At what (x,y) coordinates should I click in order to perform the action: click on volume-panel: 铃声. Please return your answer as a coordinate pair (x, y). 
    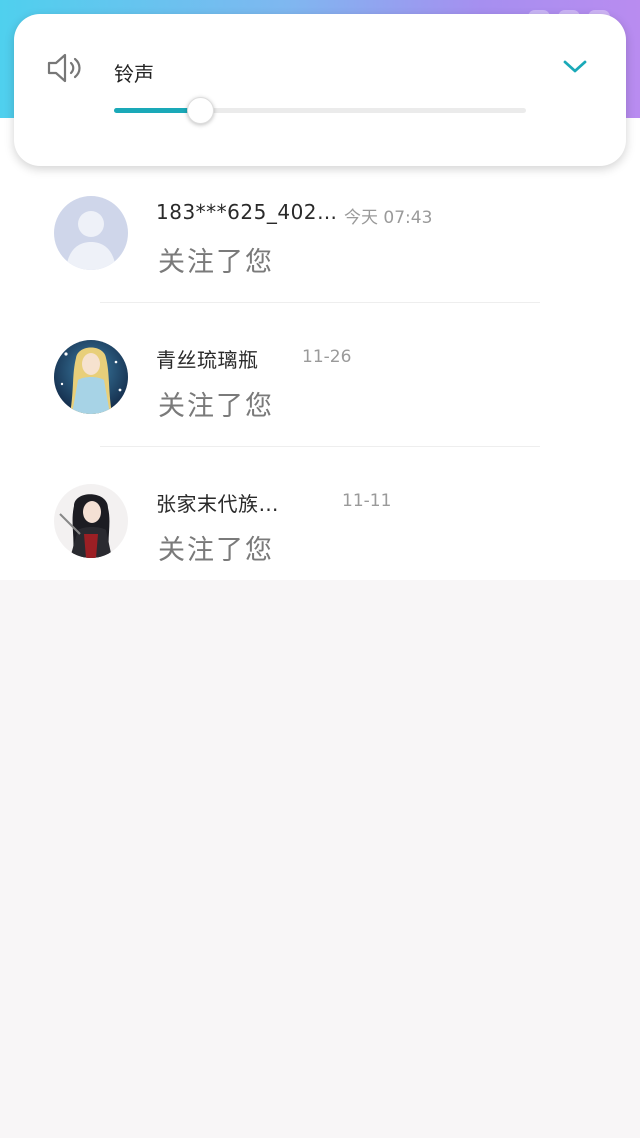
    Looking at the image, I should click on (320, 90).